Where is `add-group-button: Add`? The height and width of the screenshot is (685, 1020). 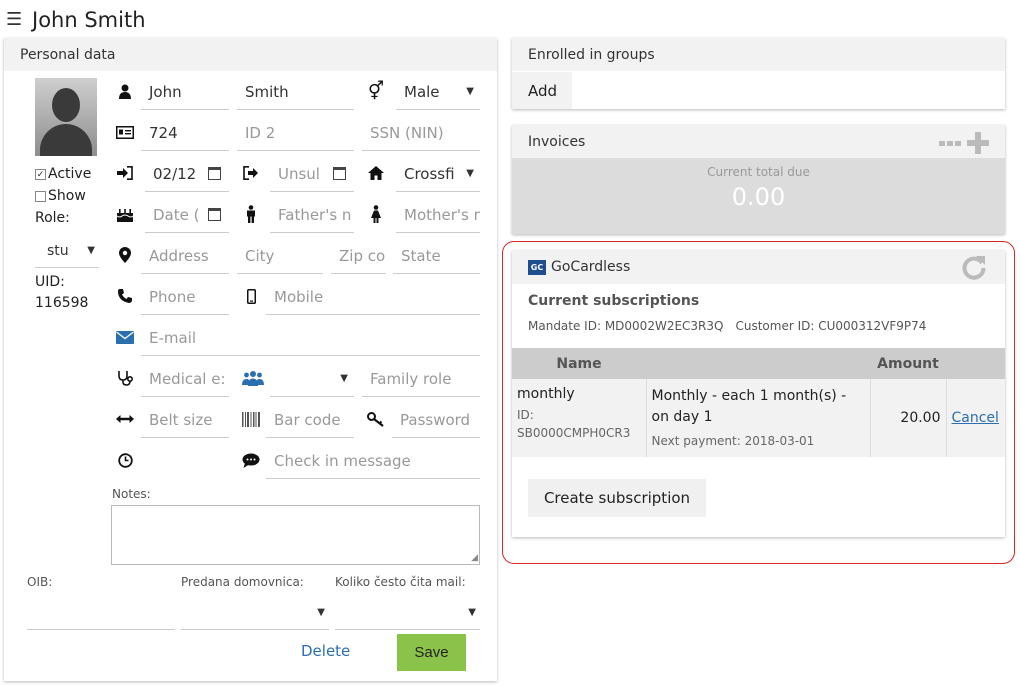 add-group-button: Add is located at coordinates (542, 90).